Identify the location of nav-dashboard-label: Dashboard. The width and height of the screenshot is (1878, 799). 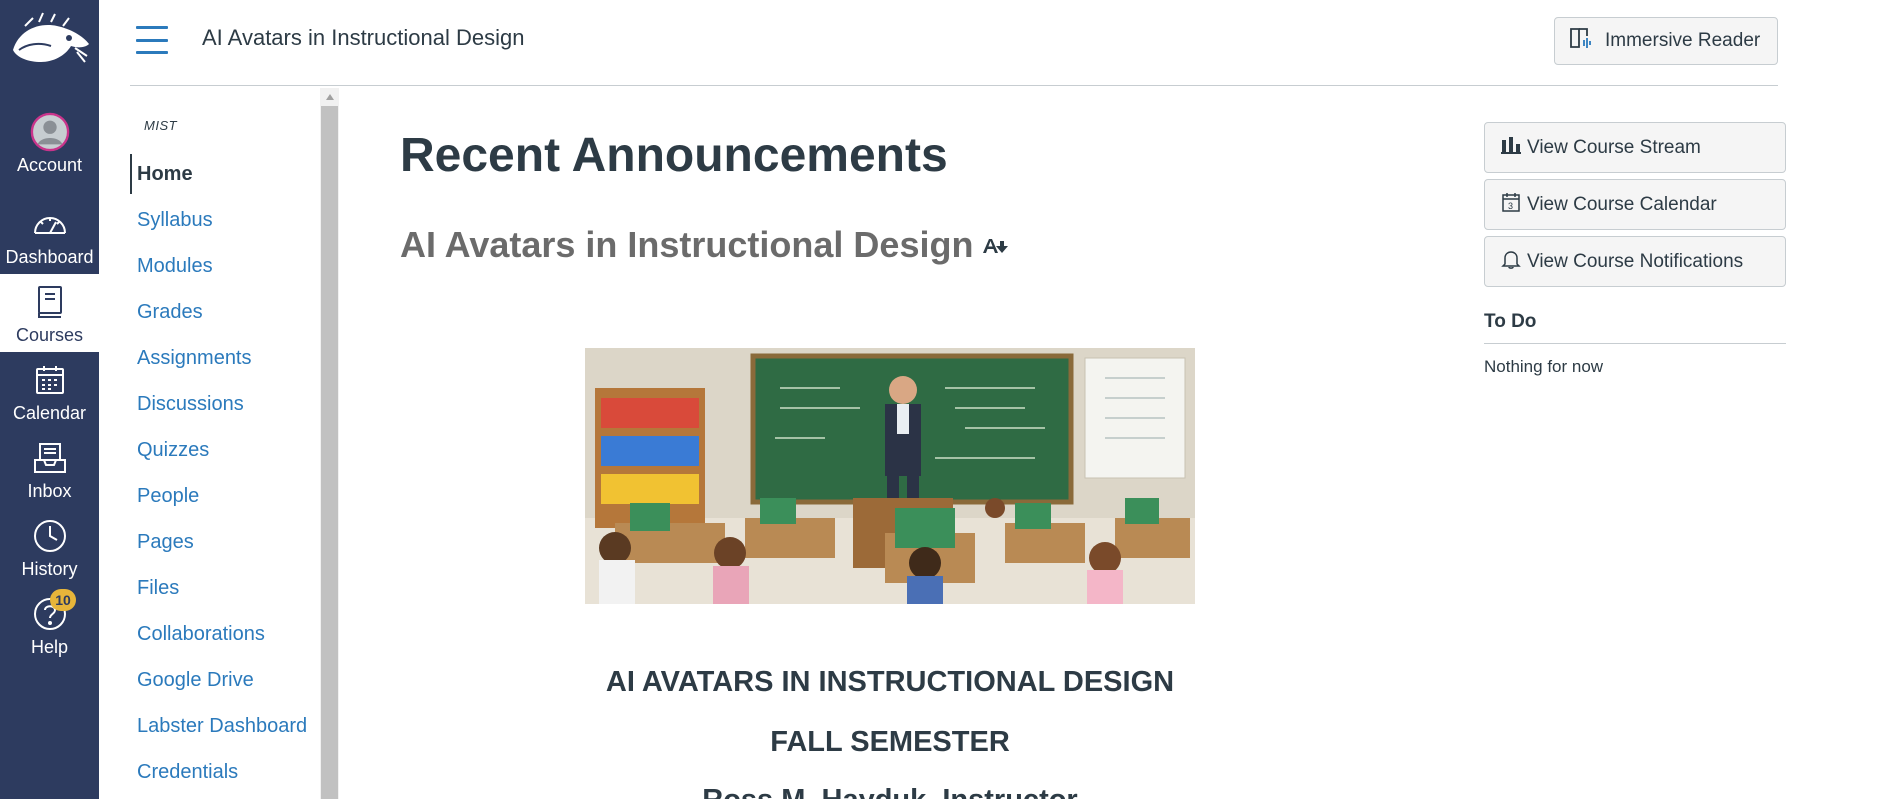
(49, 257).